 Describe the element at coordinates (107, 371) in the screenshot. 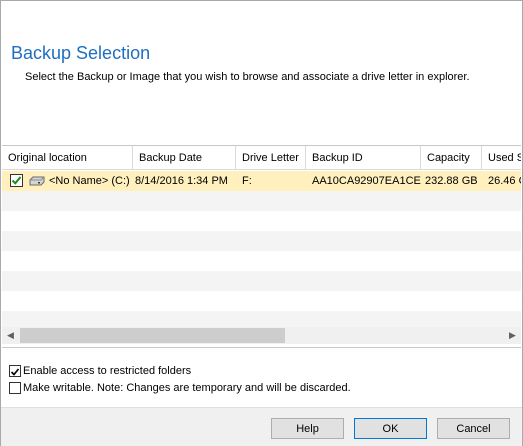

I see `restricted-folders-label: Enable access to restricted folders` at that location.